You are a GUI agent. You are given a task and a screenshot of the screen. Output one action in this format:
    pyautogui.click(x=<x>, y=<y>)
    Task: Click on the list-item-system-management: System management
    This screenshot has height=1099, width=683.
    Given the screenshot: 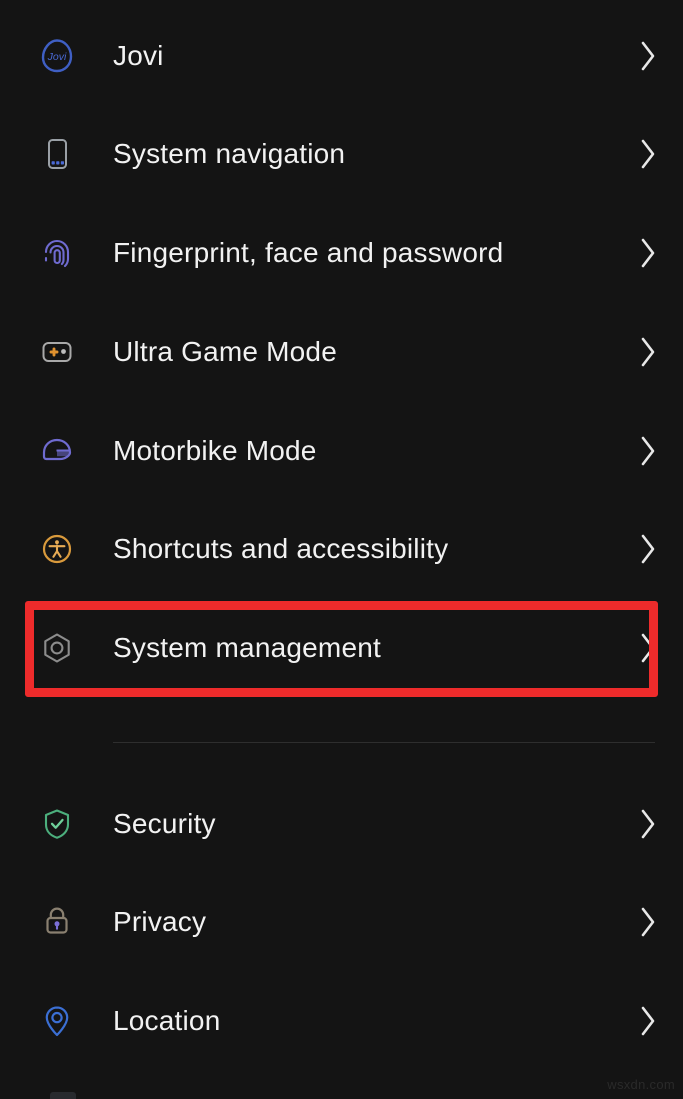 What is the action you would take?
    pyautogui.click(x=341, y=647)
    